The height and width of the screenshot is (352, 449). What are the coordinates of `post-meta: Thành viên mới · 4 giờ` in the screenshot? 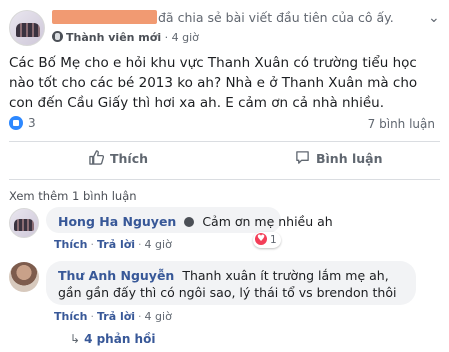 It's located at (125, 37).